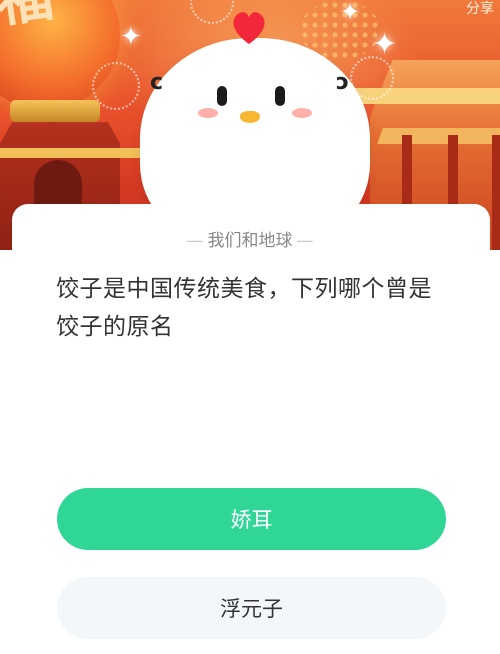 The width and height of the screenshot is (500, 654). What do you see at coordinates (250, 117) in the screenshot?
I see `beak` at bounding box center [250, 117].